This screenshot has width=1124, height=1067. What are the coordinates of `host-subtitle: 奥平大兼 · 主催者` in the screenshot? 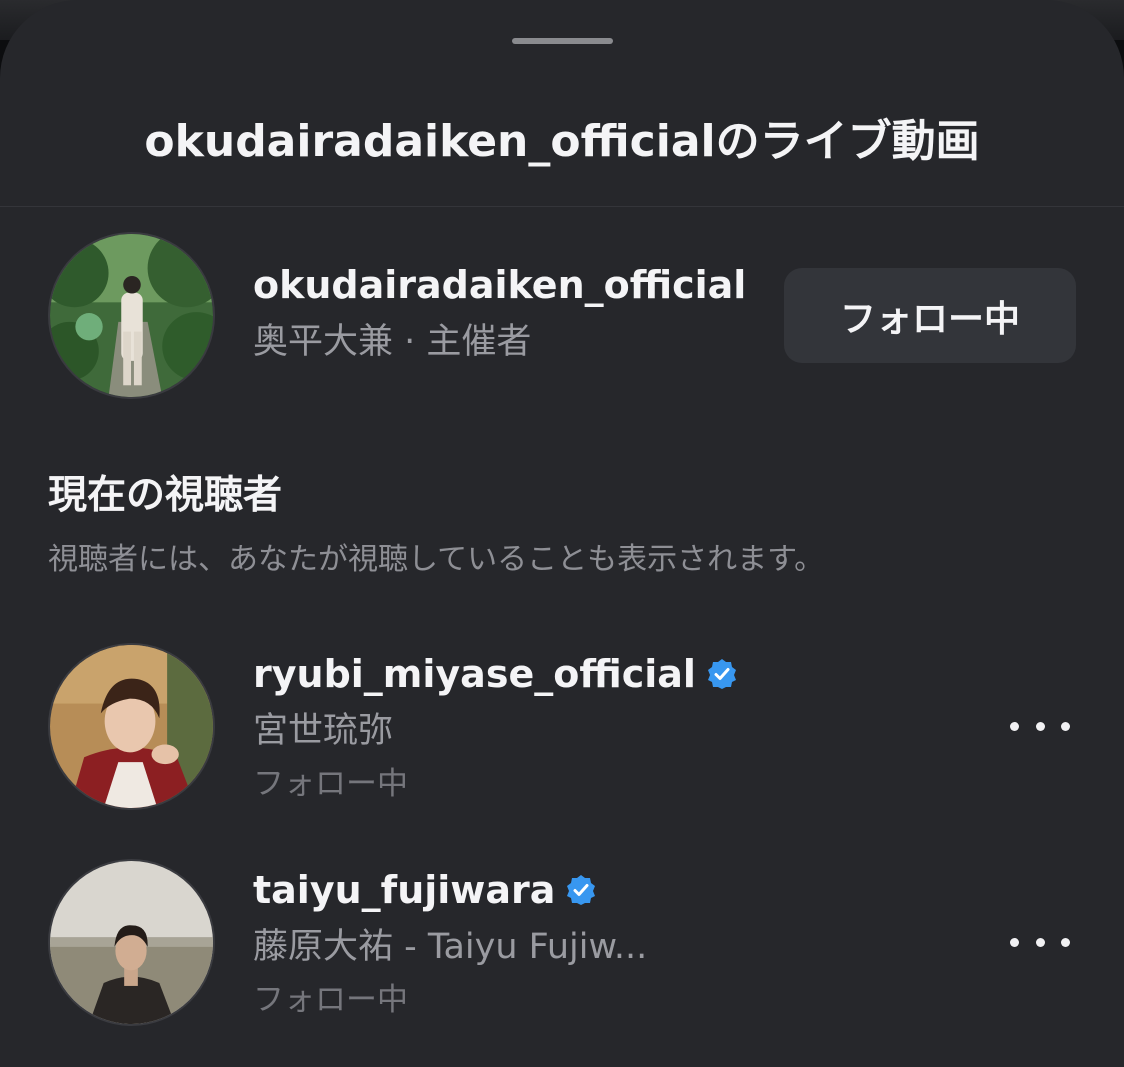 It's located at (392, 342).